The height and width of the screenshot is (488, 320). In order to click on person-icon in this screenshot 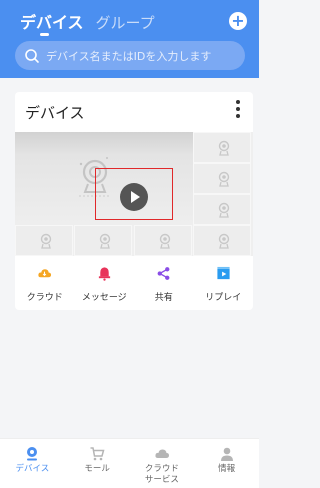, I will do `click(226, 454)`.